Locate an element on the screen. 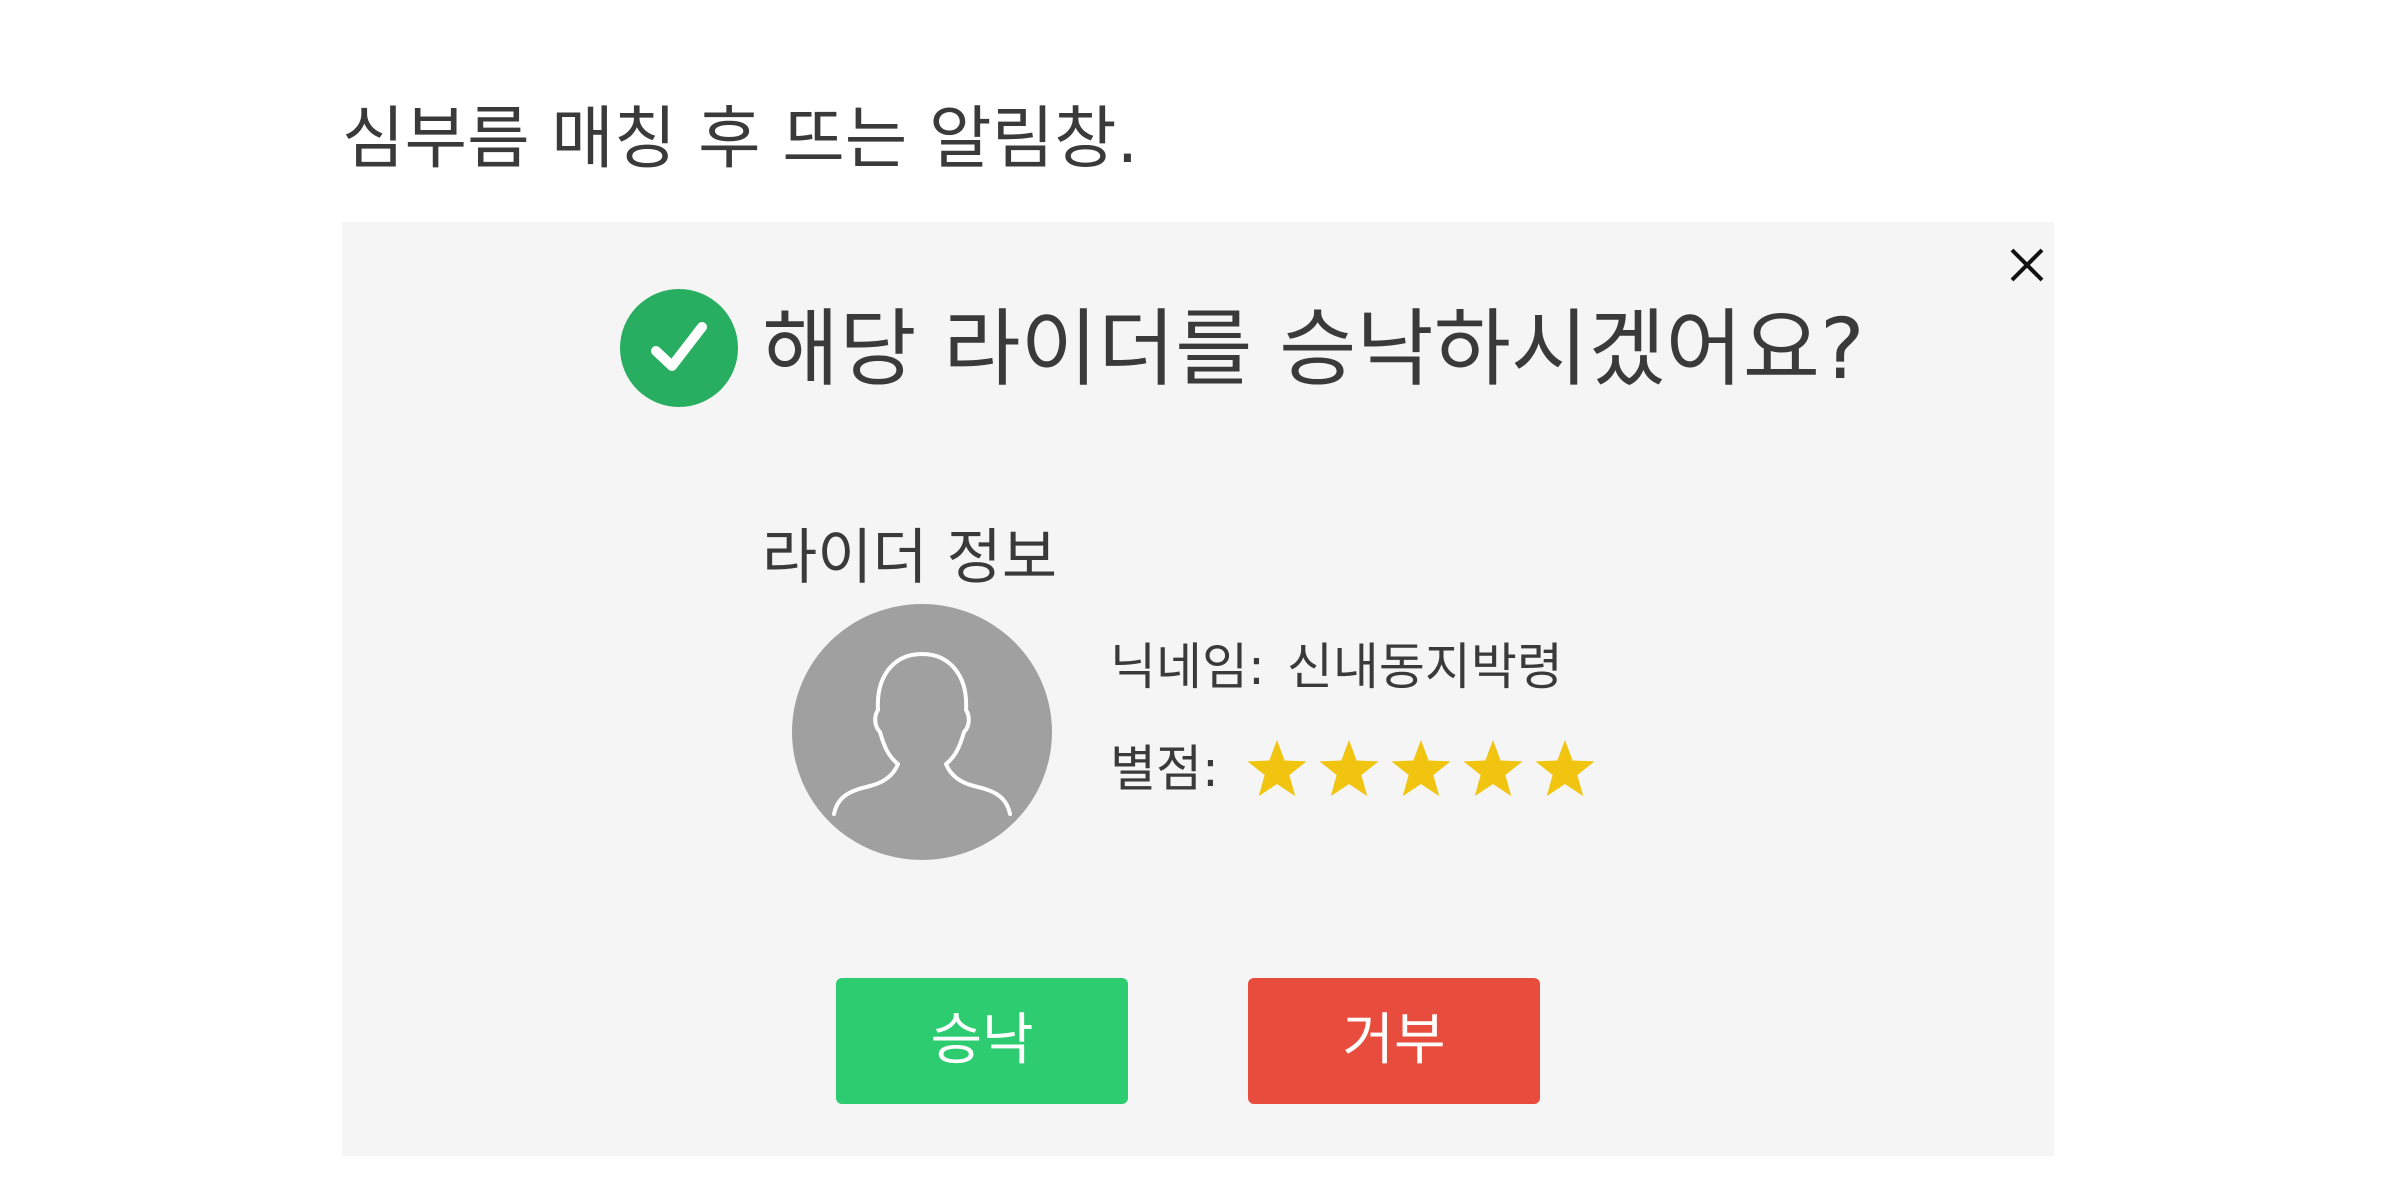 The width and height of the screenshot is (2400, 1200). user-silhouette-icon is located at coordinates (922, 732).